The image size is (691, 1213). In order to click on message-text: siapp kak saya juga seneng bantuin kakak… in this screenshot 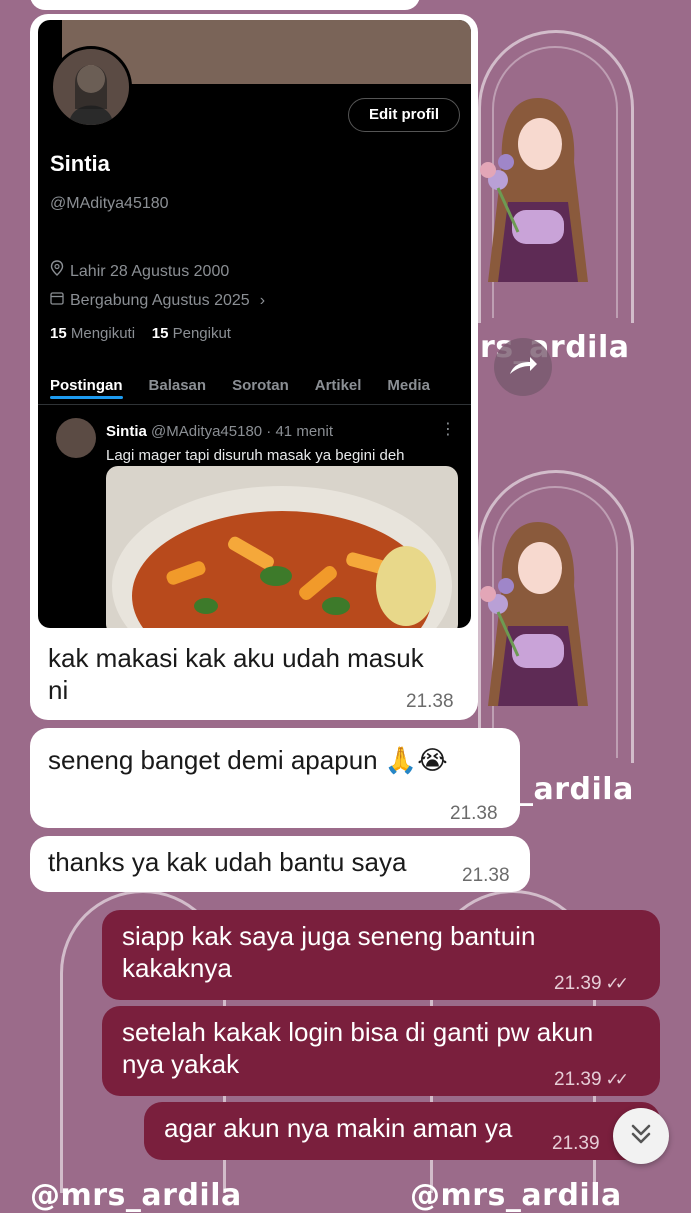, I will do `click(328, 952)`.